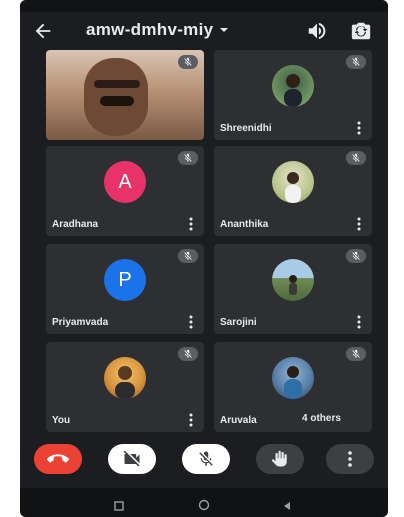 The image size is (404, 517). I want to click on meeting-code: amw-dmhv-miy, so click(150, 29).